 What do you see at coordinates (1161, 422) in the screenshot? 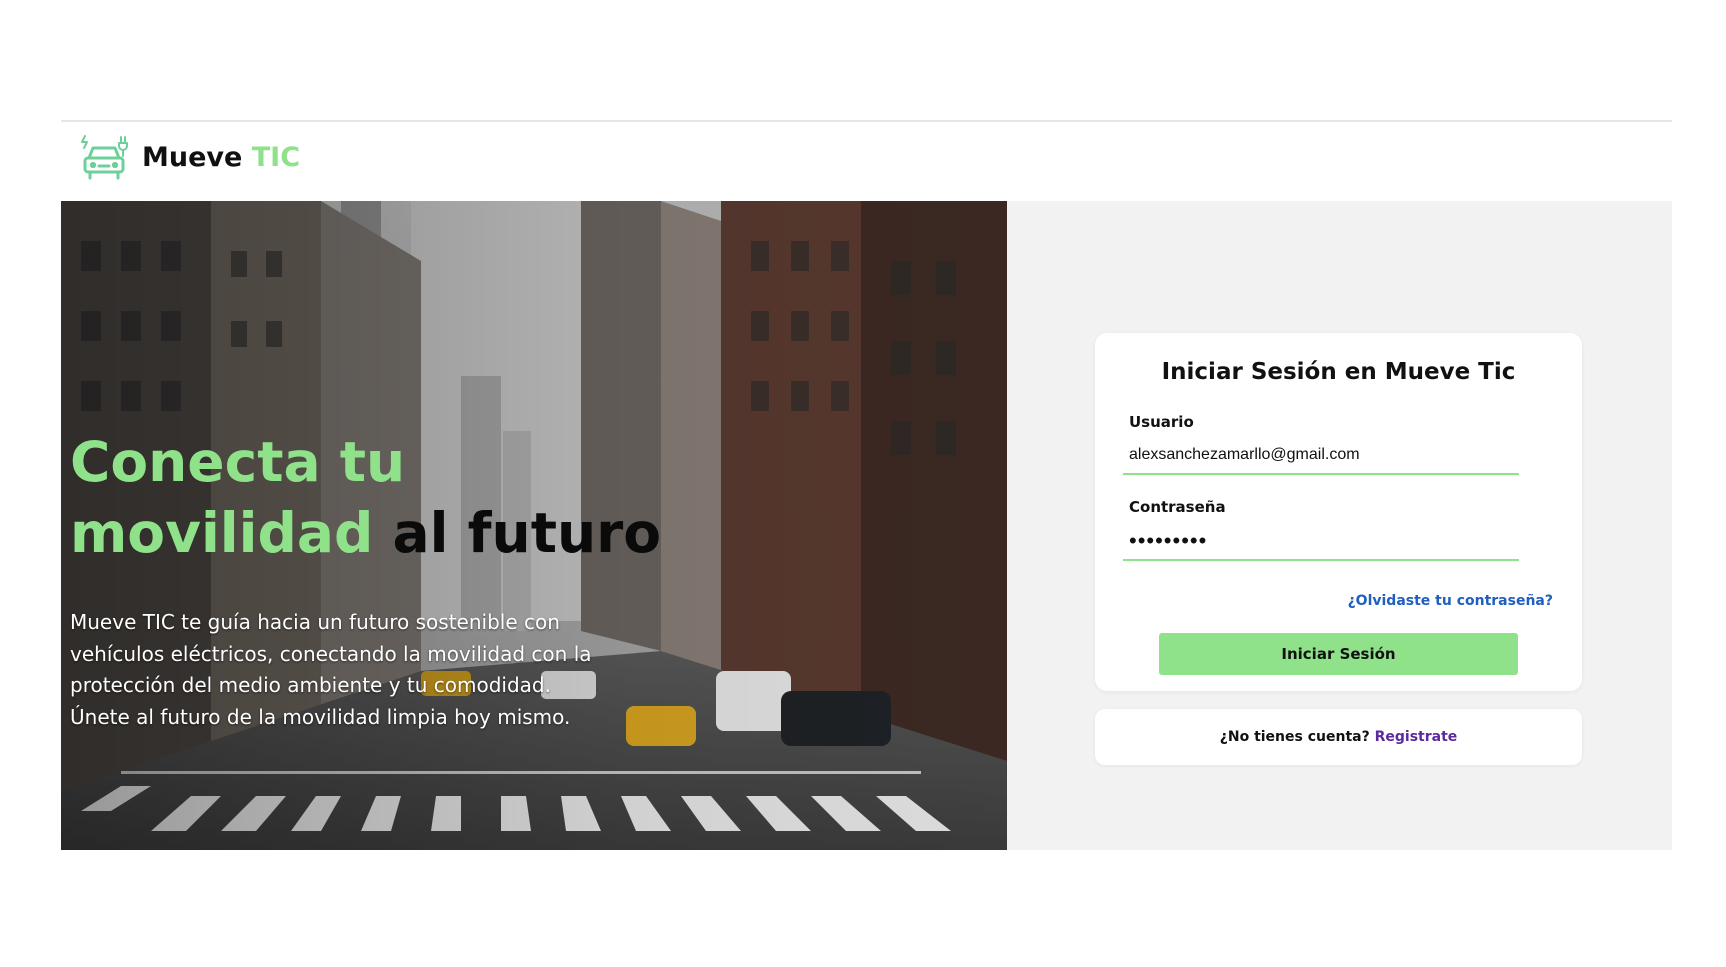
I see `username-label: Usuario` at bounding box center [1161, 422].